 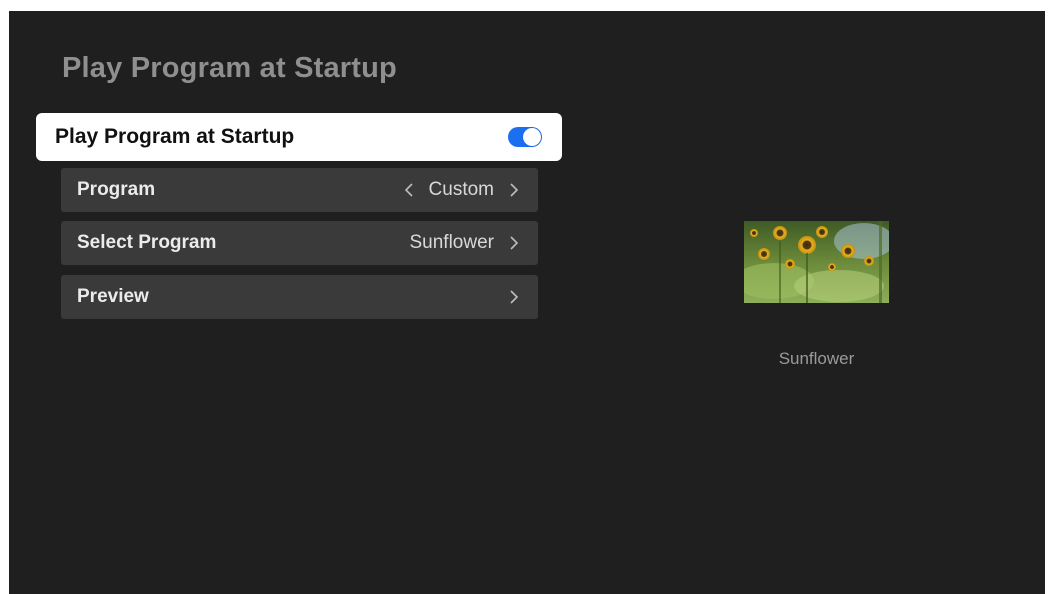 I want to click on program-selector: Custom, so click(x=461, y=190).